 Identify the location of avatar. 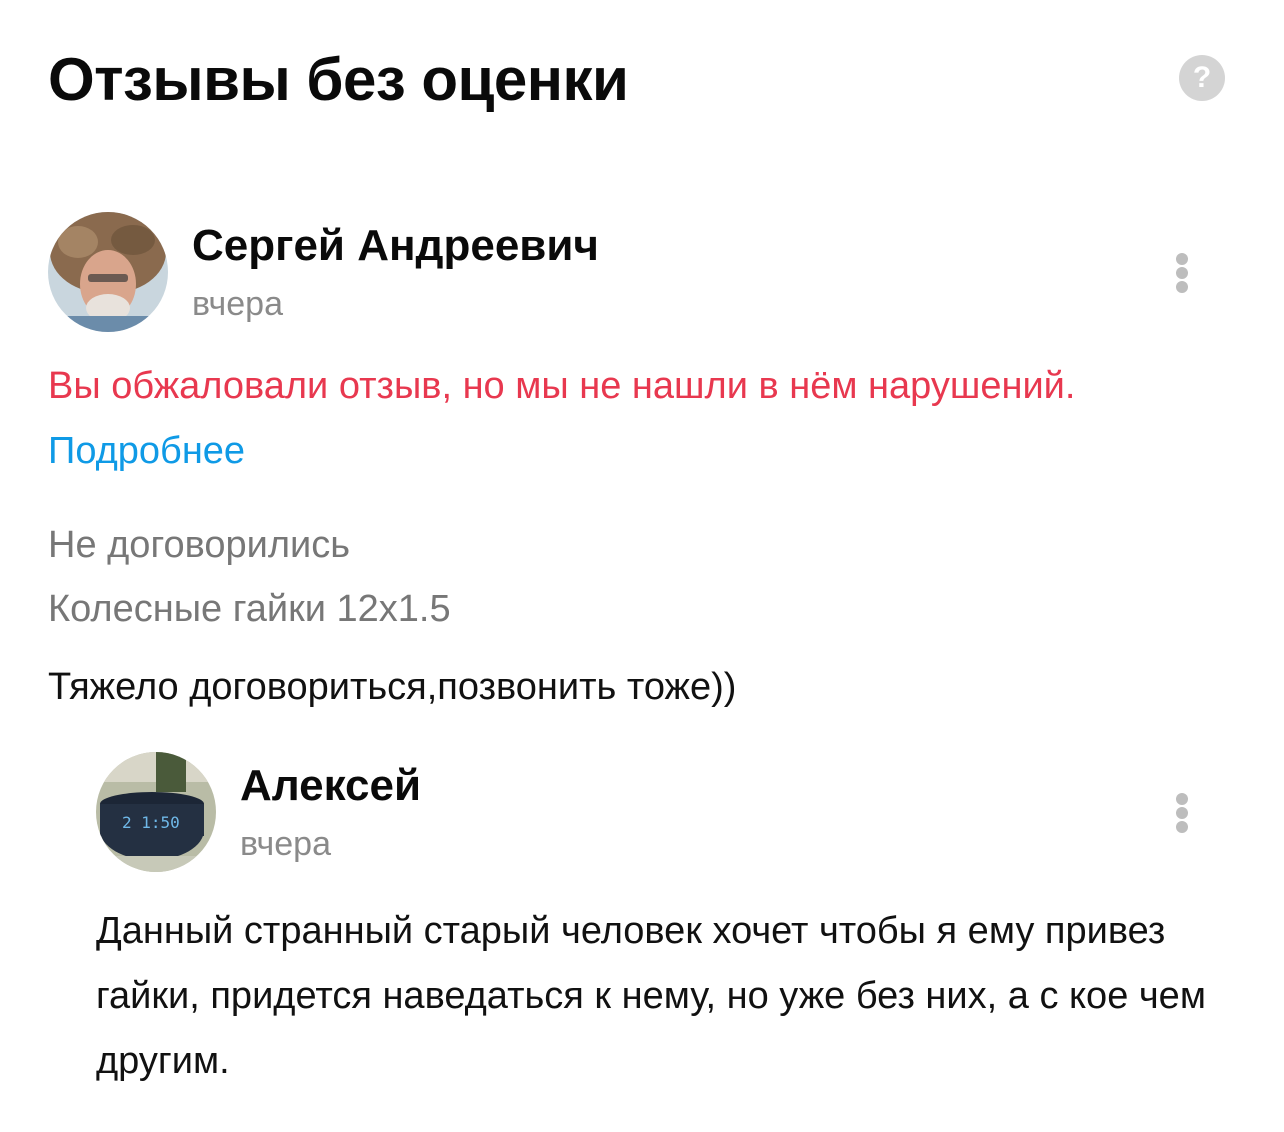
(108, 272).